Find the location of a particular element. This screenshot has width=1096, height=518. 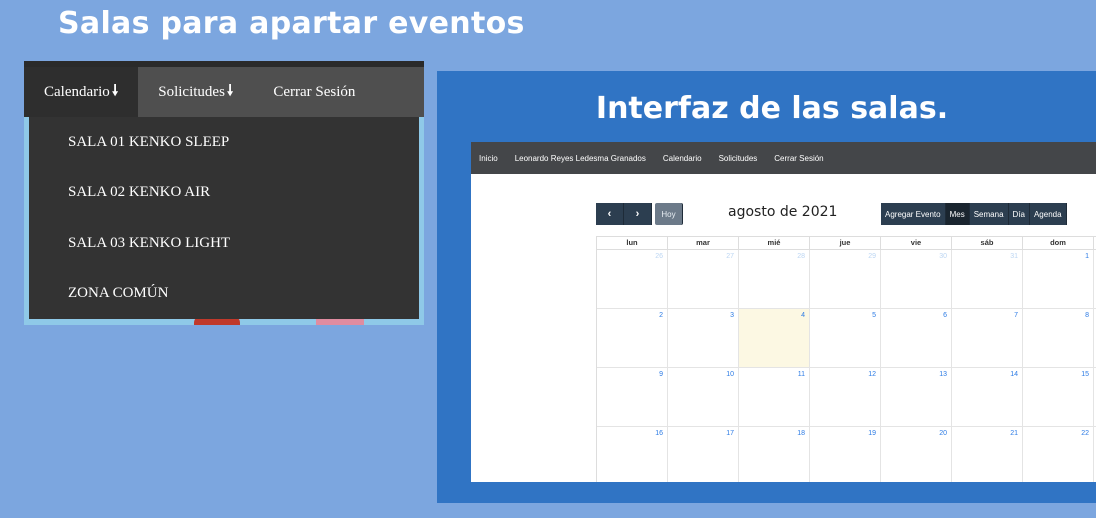

weekday-header: lun mar mié jue vie sáb dom is located at coordinates (846, 243).